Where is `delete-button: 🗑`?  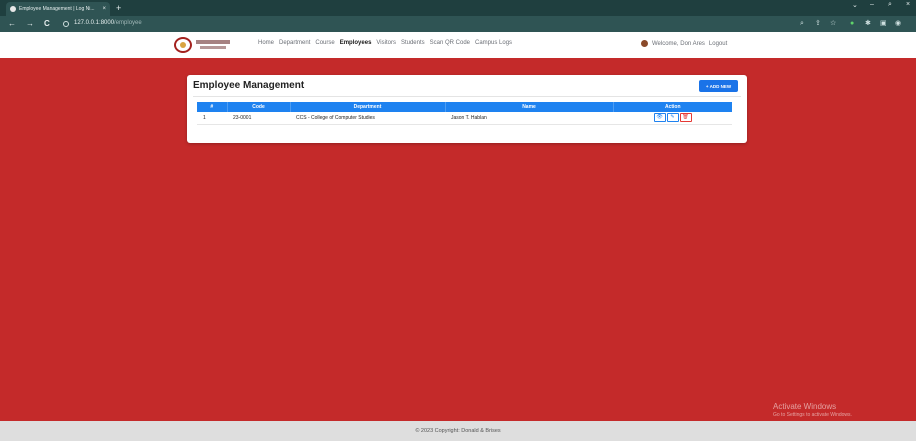 delete-button: 🗑 is located at coordinates (685, 118).